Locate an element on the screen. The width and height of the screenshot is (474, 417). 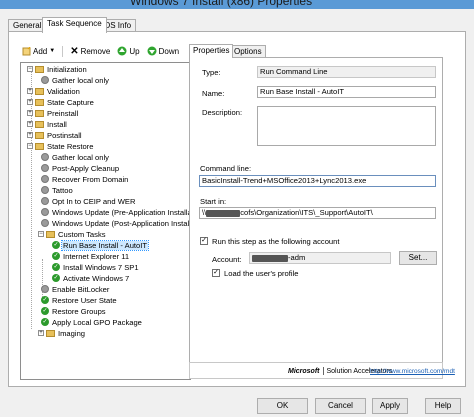
tree-node-enable-bitlocker: Enable BitLocker is located at coordinates (75, 289).